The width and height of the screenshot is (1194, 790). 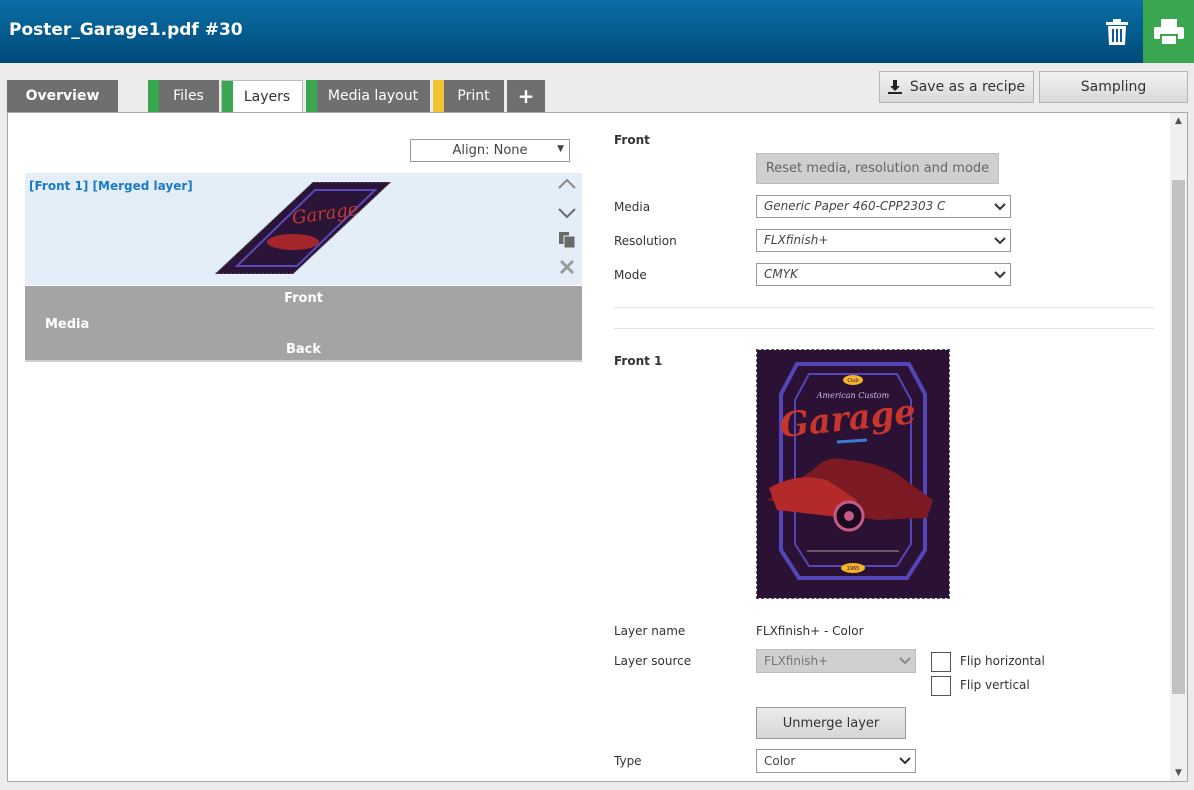 I want to click on align-value: Align: None, so click(x=490, y=150).